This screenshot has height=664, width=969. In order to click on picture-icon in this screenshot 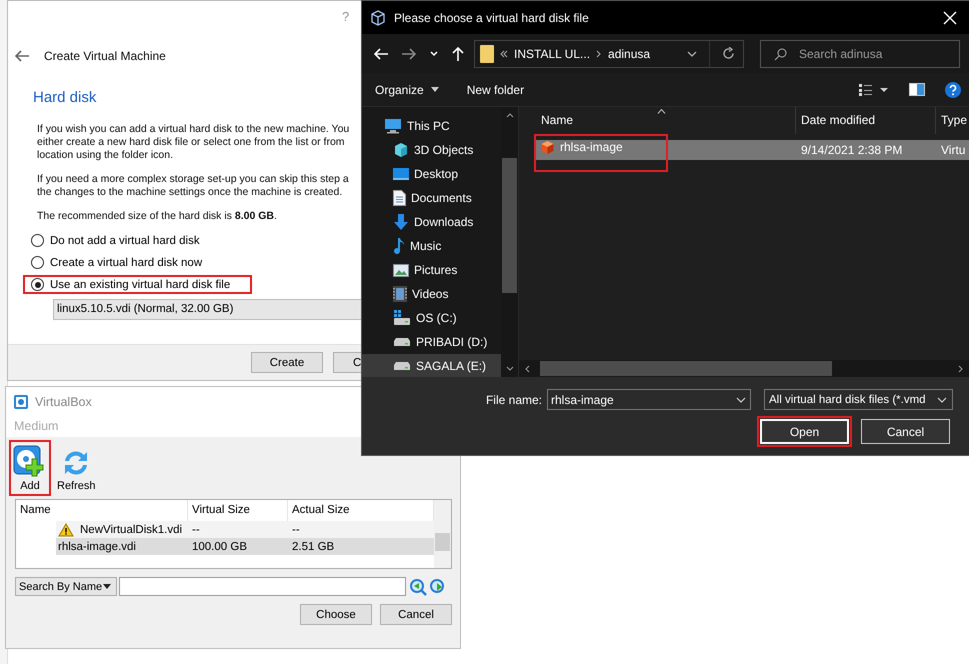, I will do `click(401, 270)`.